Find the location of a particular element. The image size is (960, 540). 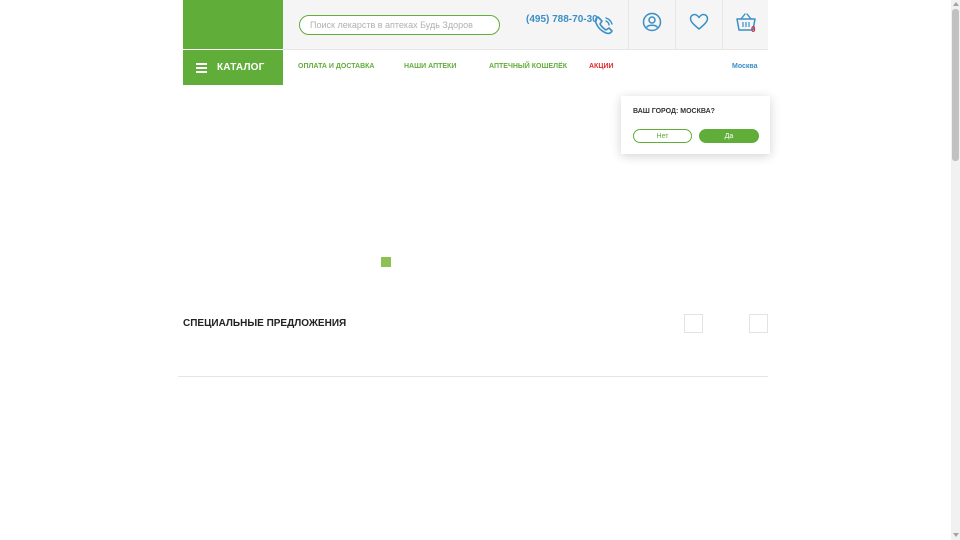

prev-arrow-button is located at coordinates (693, 323).